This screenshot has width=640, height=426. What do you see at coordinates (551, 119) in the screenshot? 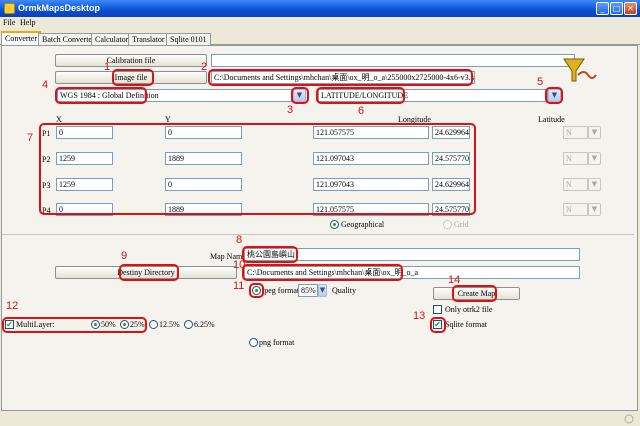
I see `header-latitude: Latitude` at bounding box center [551, 119].